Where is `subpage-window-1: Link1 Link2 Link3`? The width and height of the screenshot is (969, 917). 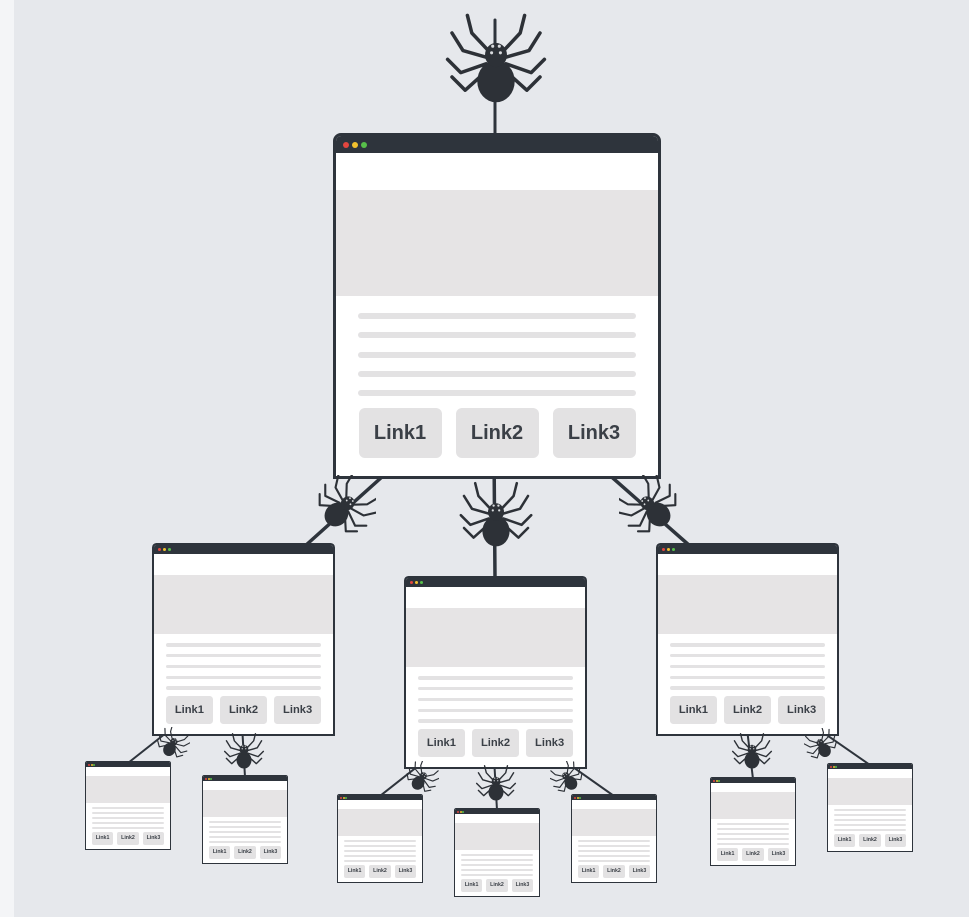 subpage-window-1: Link1 Link2 Link3 is located at coordinates (243, 639).